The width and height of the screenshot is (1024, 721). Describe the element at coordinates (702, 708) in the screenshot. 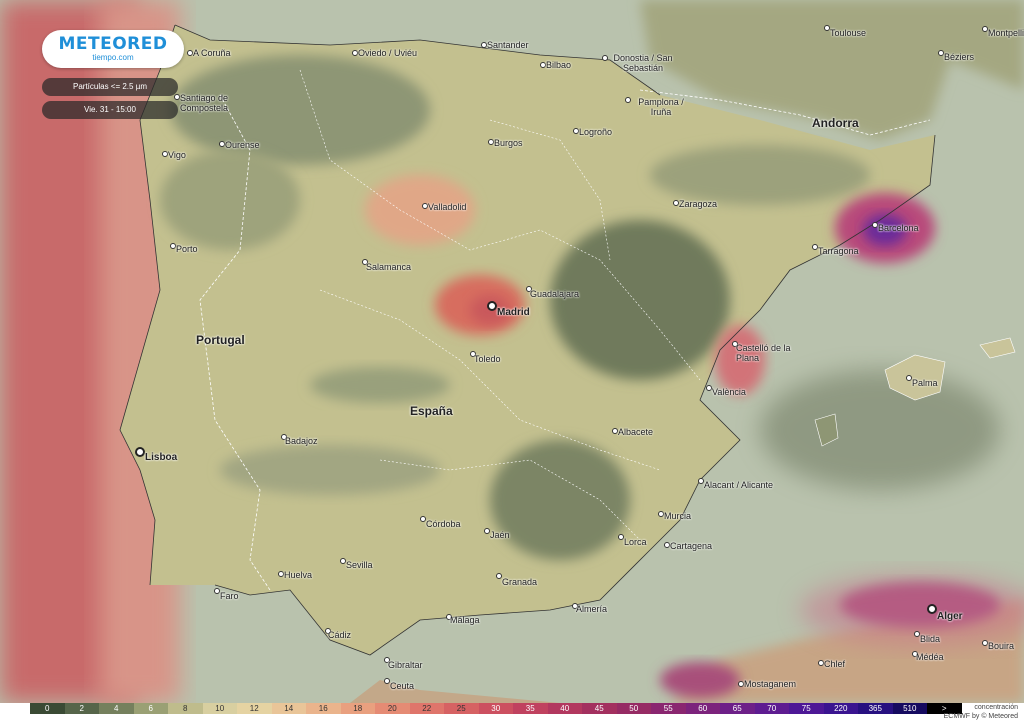

I see `legend-cell: 60` at that location.